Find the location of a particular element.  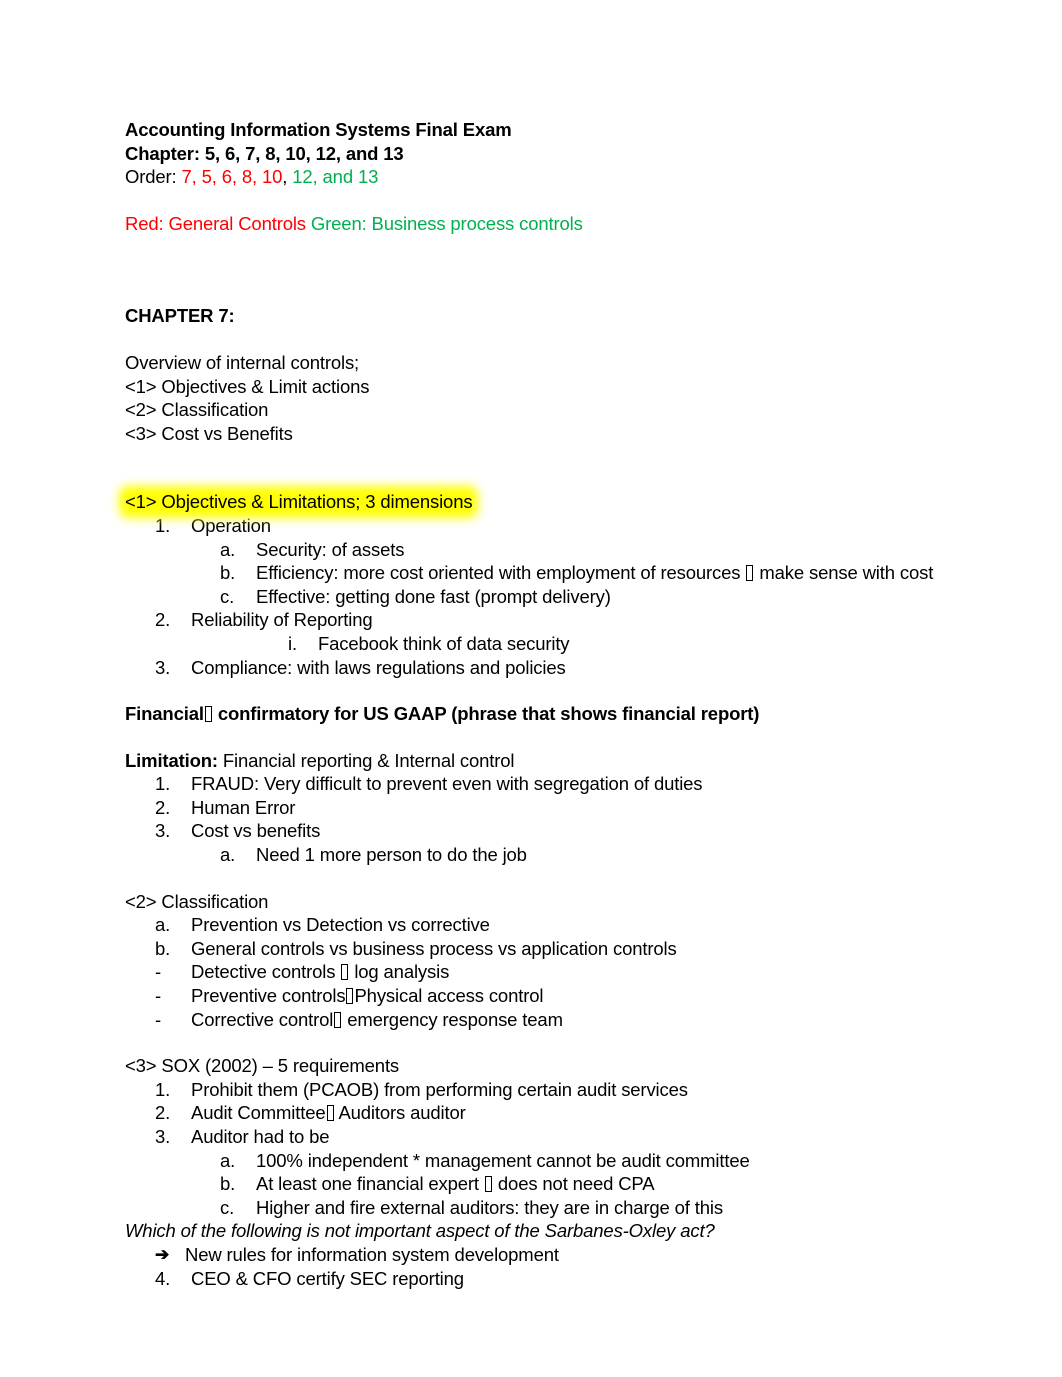

list-item: a. Need 1 more person to do the job is located at coordinates (593, 855).